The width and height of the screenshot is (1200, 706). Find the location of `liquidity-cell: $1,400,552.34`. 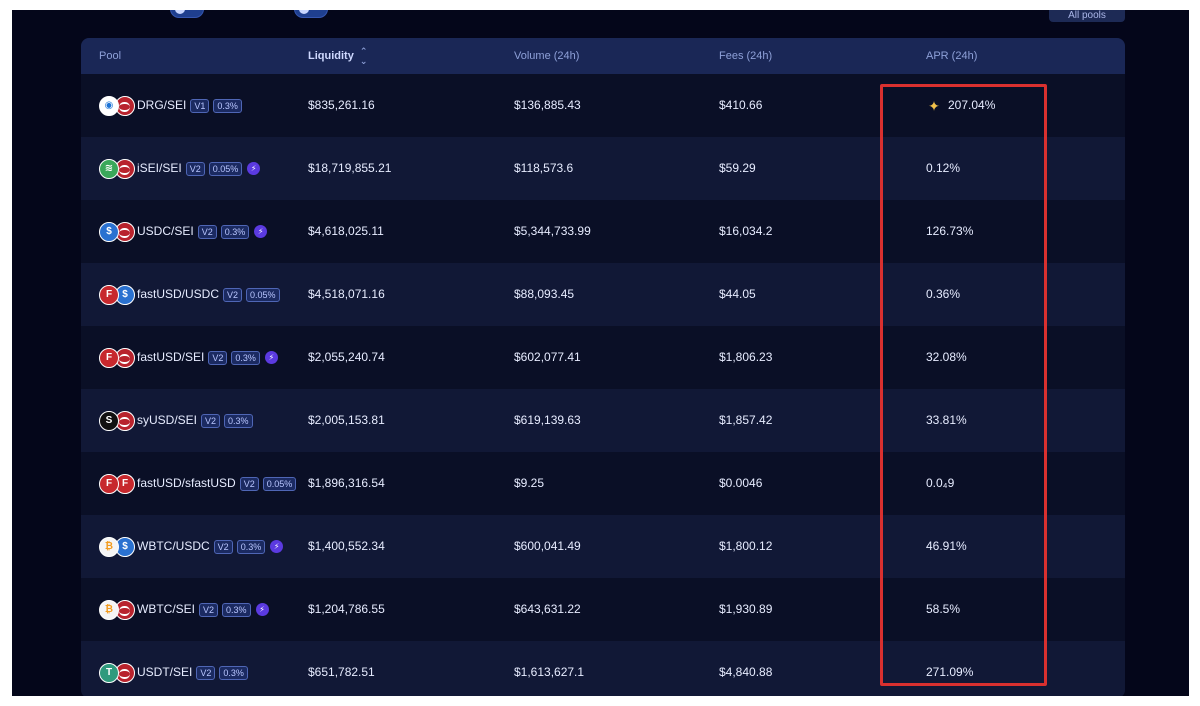

liquidity-cell: $1,400,552.34 is located at coordinates (346, 546).